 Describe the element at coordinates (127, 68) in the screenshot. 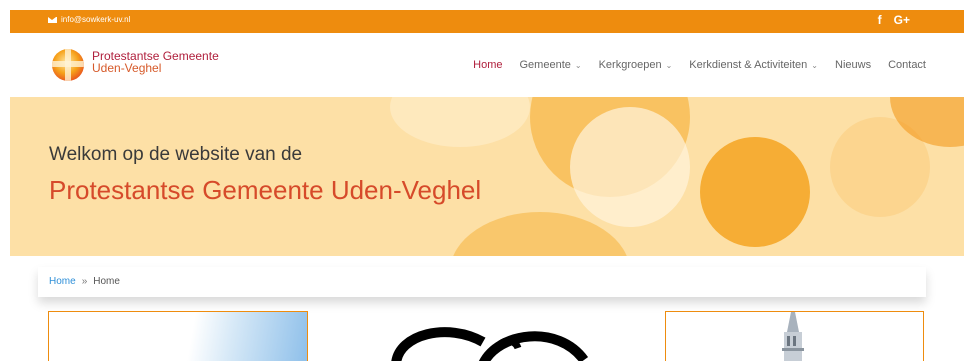

I see `brand-line-2: Uden-Veghel` at that location.